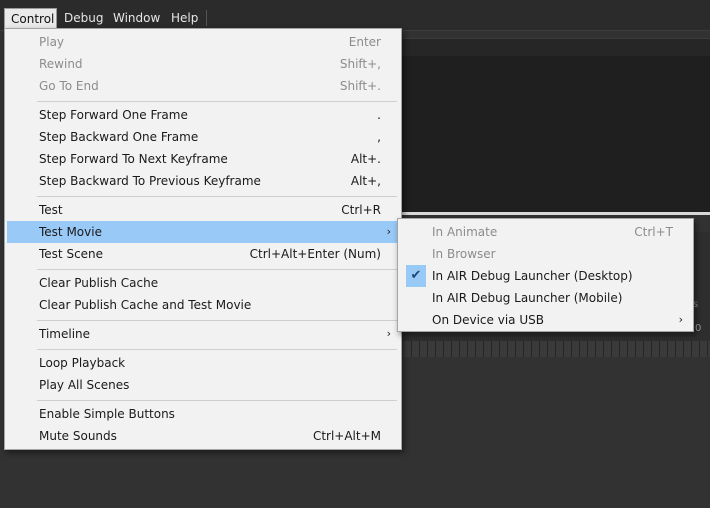  I want to click on menu-item-shortcut: Alt+,, so click(365, 181).